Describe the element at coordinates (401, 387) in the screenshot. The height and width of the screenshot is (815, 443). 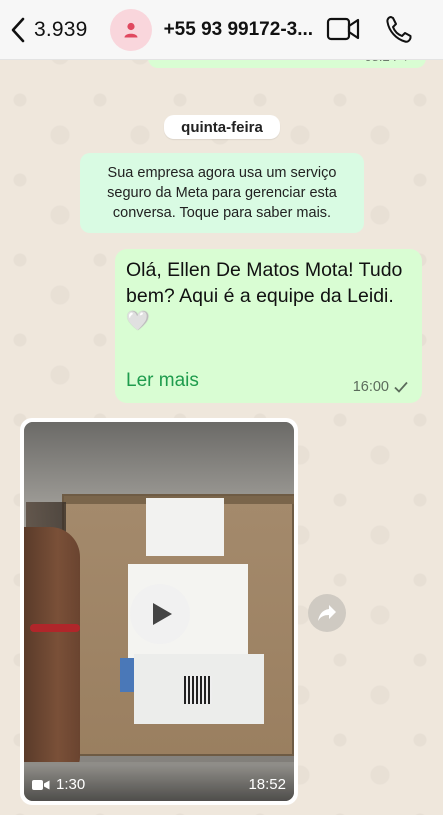
I see `check-icon` at that location.